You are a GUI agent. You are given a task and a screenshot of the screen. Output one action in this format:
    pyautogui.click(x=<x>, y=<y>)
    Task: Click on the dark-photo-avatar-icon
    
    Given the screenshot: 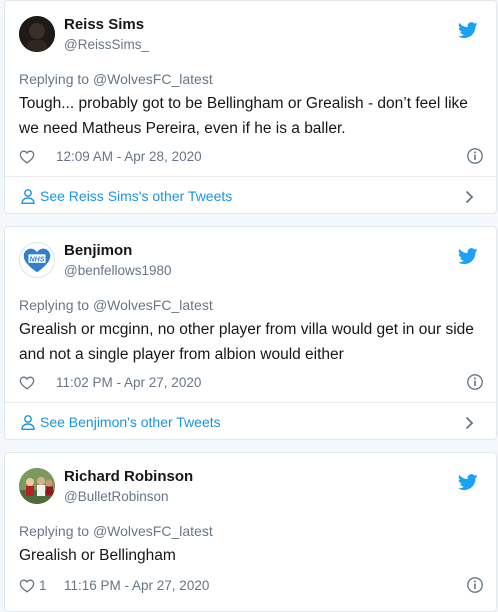 What is the action you would take?
    pyautogui.click(x=37, y=34)
    